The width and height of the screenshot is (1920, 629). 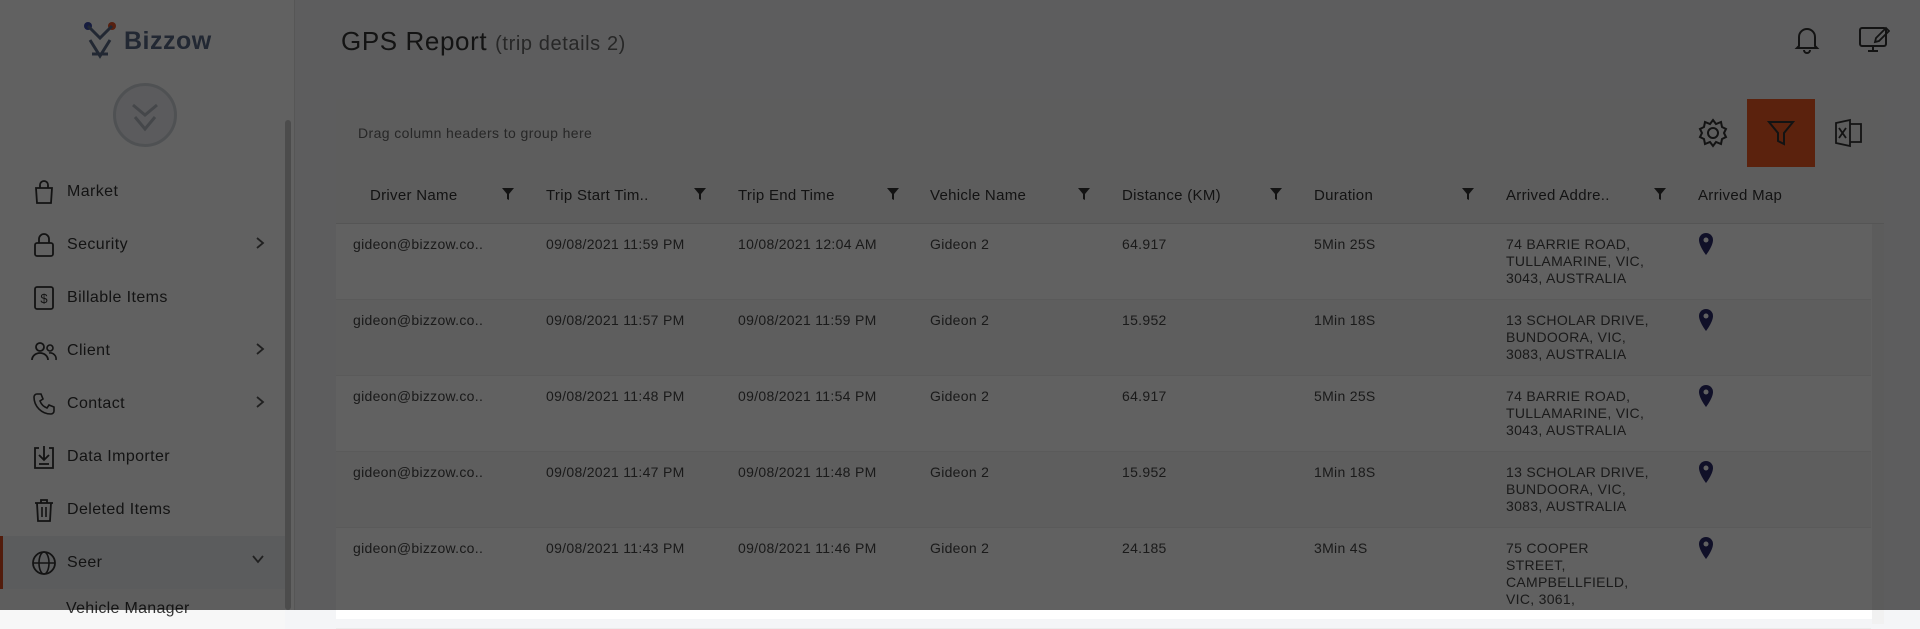 What do you see at coordinates (615, 244) in the screenshot?
I see `cell-start-time: 09/08/2021 11:59 PM` at bounding box center [615, 244].